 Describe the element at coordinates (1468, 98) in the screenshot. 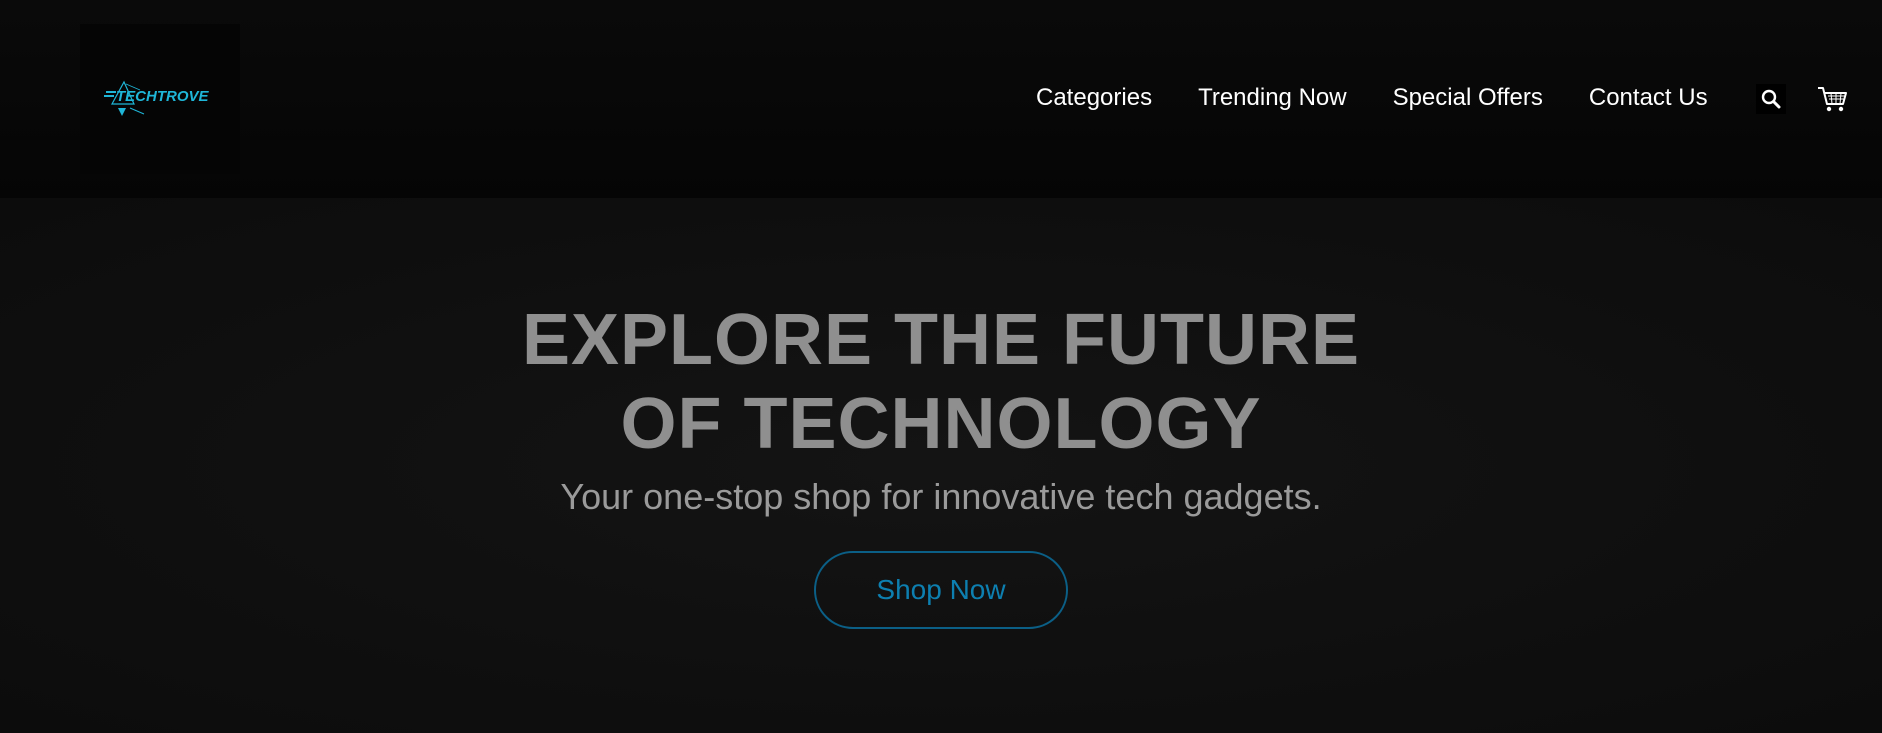

I see `nav-special-offers: Special Offers` at that location.